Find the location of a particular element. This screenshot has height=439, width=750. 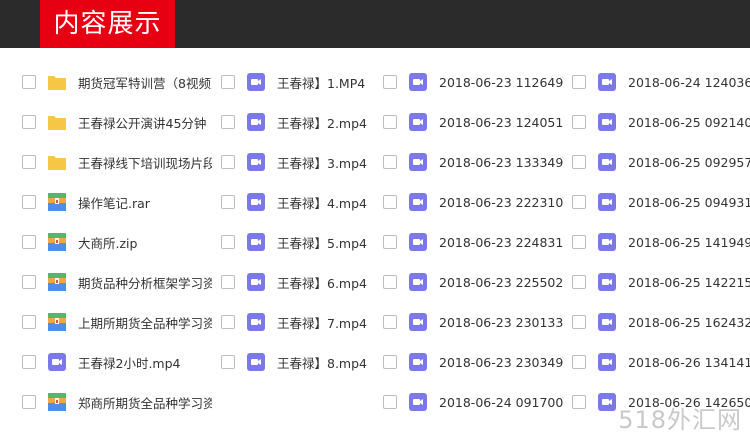

file-item: 2018-06-25 092957.mp4 is located at coordinates (661, 162).